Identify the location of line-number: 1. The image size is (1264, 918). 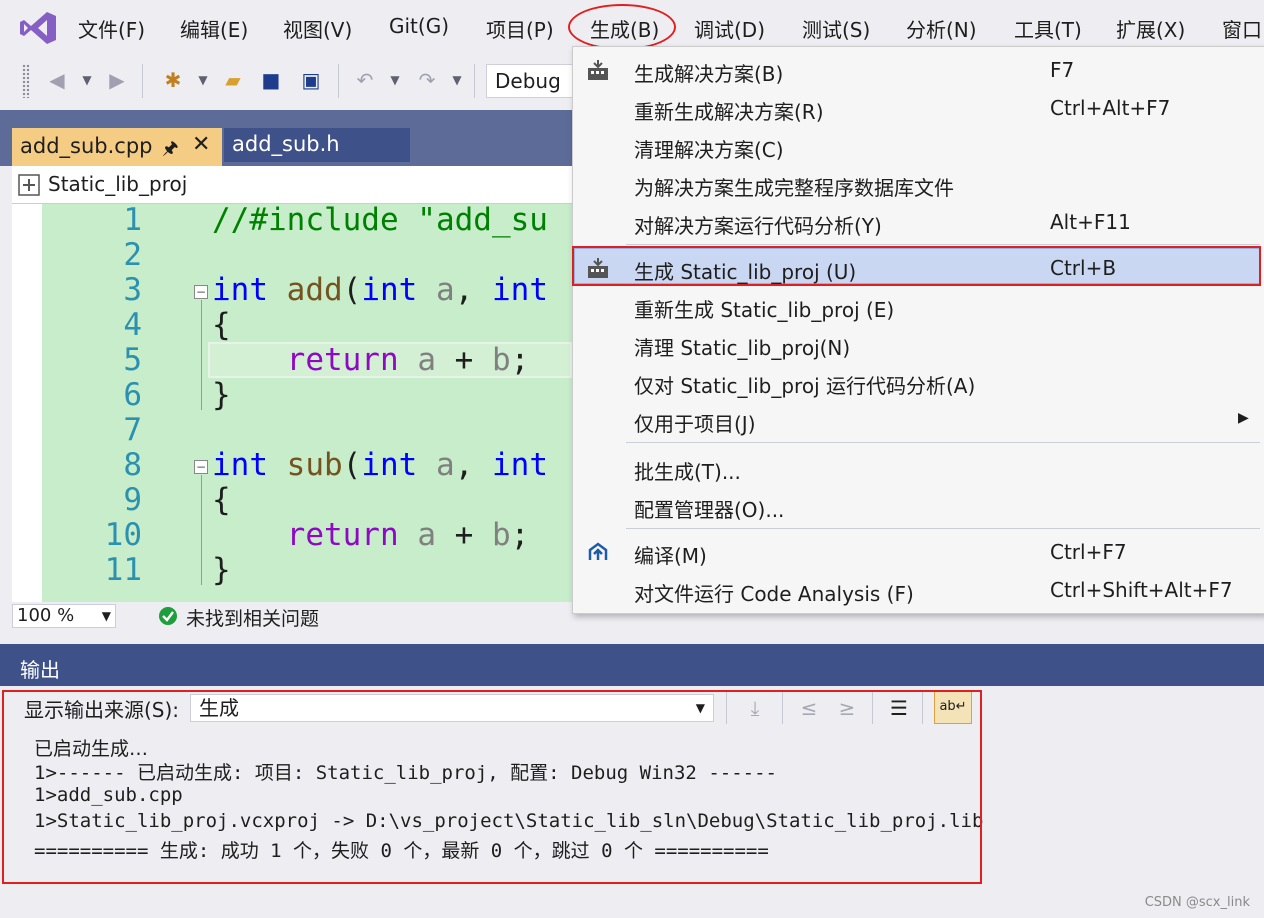
(132, 220).